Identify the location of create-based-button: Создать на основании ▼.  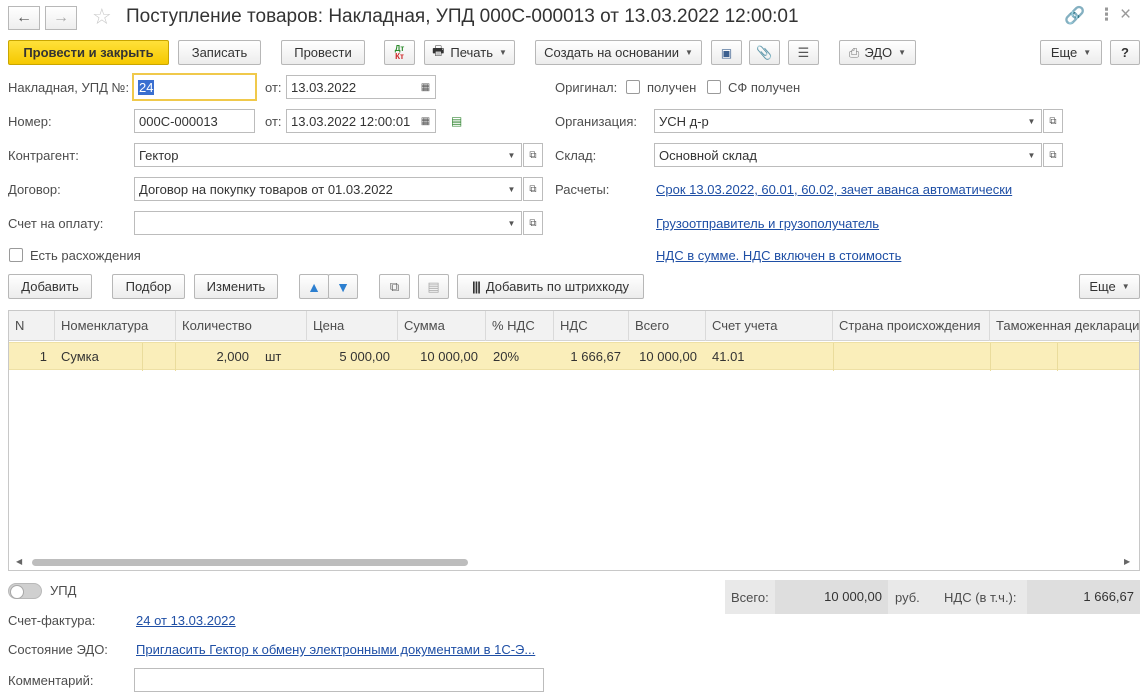
(618, 52).